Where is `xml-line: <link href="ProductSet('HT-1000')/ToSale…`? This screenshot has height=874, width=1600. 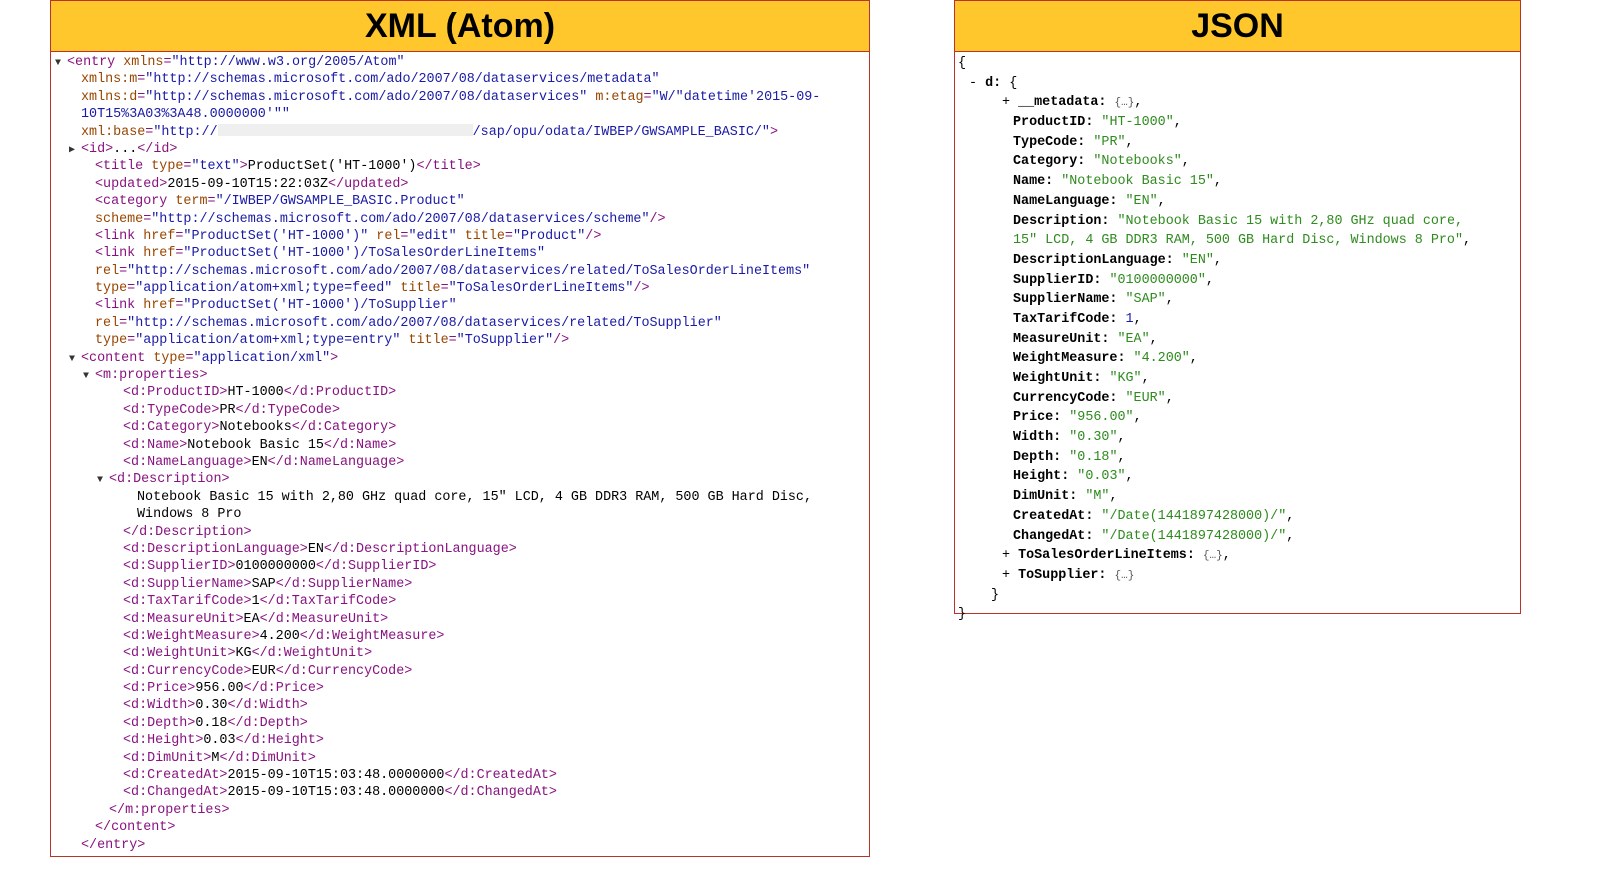
xml-line: <link href="ProductSet('HT-1000')/ToSale… is located at coordinates (462, 253).